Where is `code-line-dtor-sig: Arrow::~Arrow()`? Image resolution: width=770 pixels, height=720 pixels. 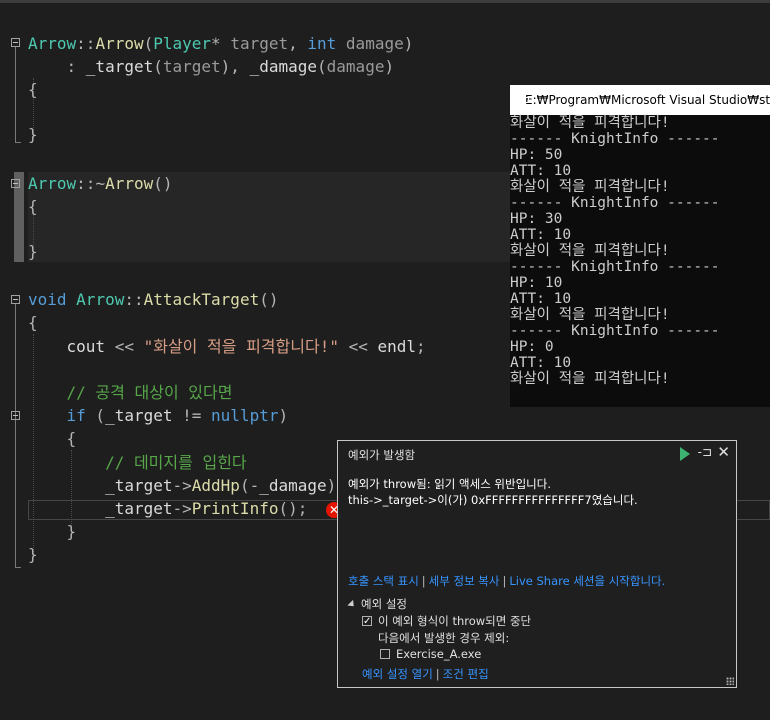 code-line-dtor-sig: Arrow::~Arrow() is located at coordinates (100, 184).